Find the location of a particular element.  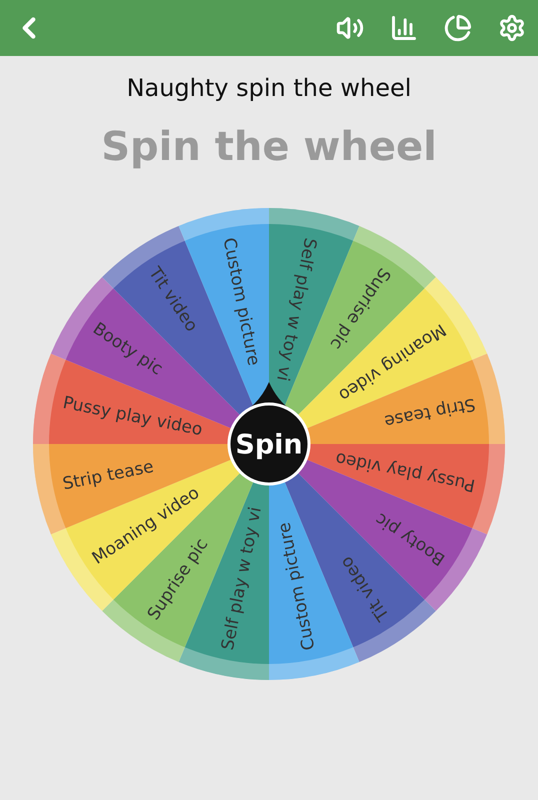

pie-chart-icon is located at coordinates (458, 28).